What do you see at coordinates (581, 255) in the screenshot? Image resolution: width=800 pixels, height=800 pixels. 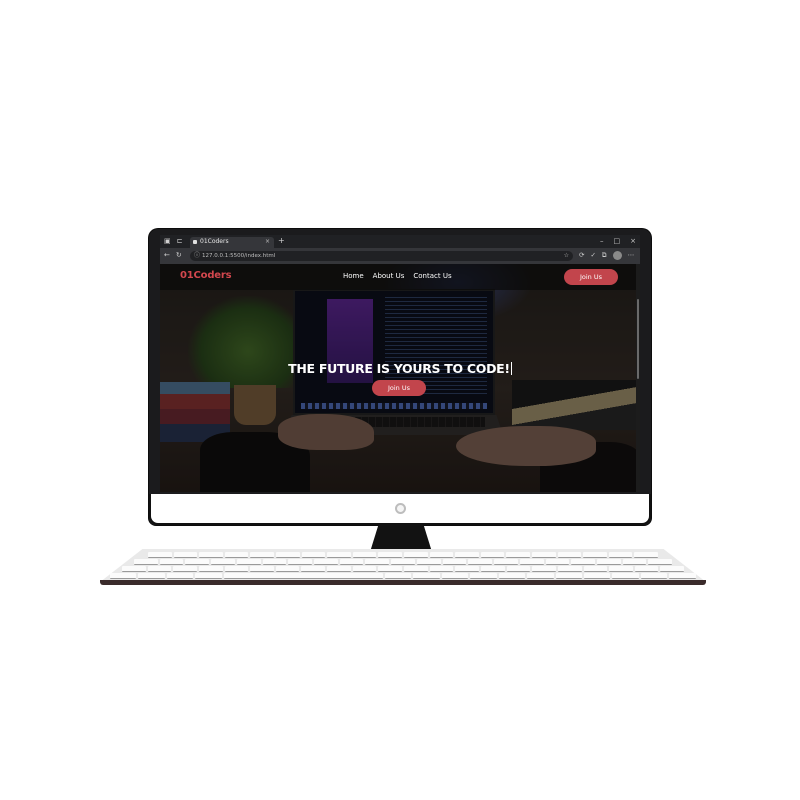 I see `refresh-extension-icon: ⟳` at bounding box center [581, 255].